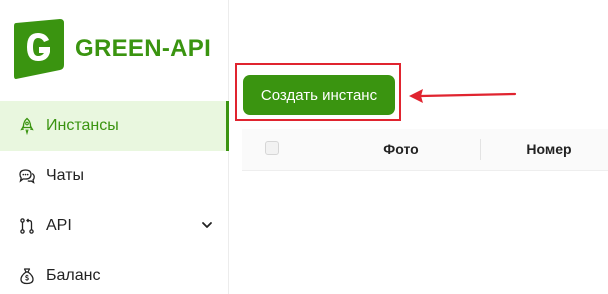 The image size is (608, 294). I want to click on sidebar-item-label: Баланс, so click(73, 275).